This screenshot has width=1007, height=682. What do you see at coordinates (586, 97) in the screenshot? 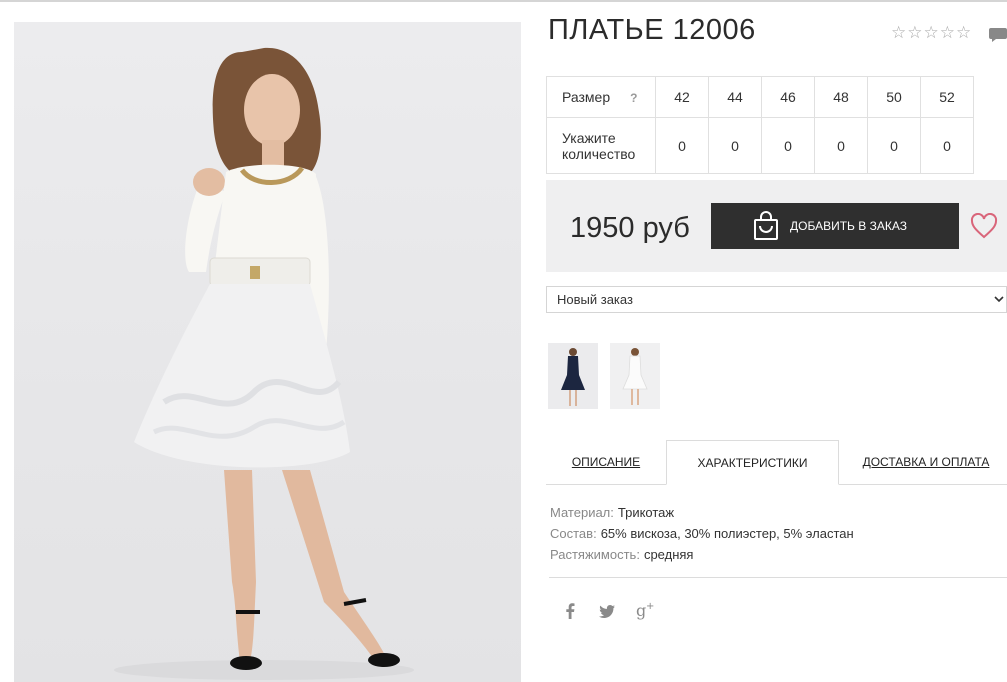
I see `size-label: Размер` at bounding box center [586, 97].